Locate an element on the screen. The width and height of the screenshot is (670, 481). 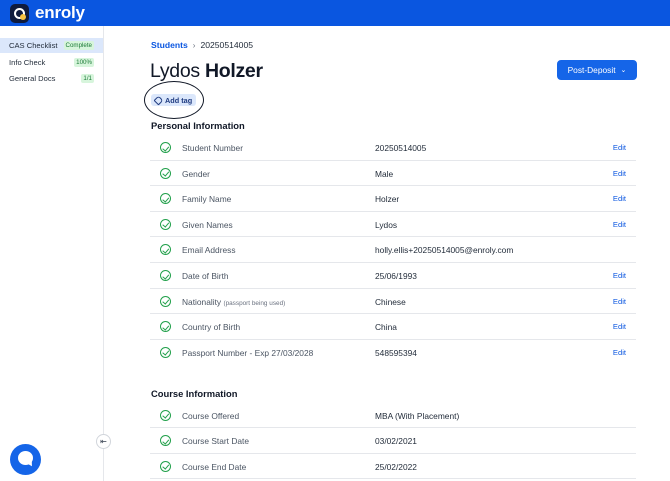
table-row: Course Start Date 03/02/2021 is located at coordinates (393, 441).